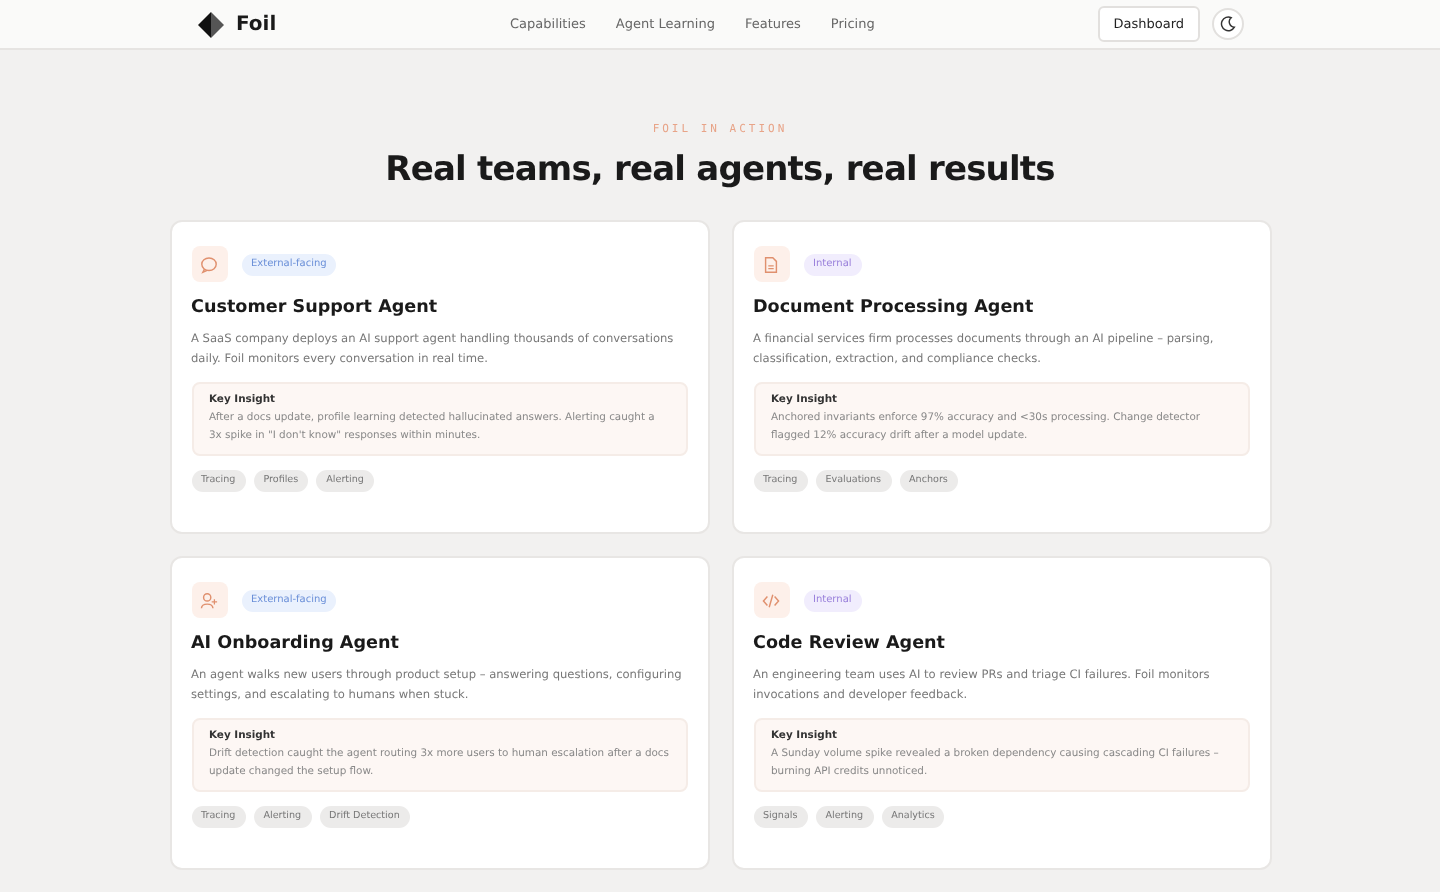 This screenshot has height=892, width=1440. Describe the element at coordinates (894, 308) in the screenshot. I see `card-title: Document Processing Agent` at that location.